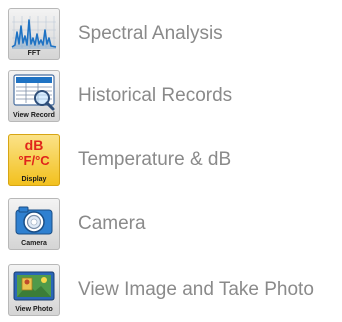 Image resolution: width=342 pixels, height=322 pixels. What do you see at coordinates (34, 145) in the screenshot?
I see `icon-text-db: dB` at bounding box center [34, 145].